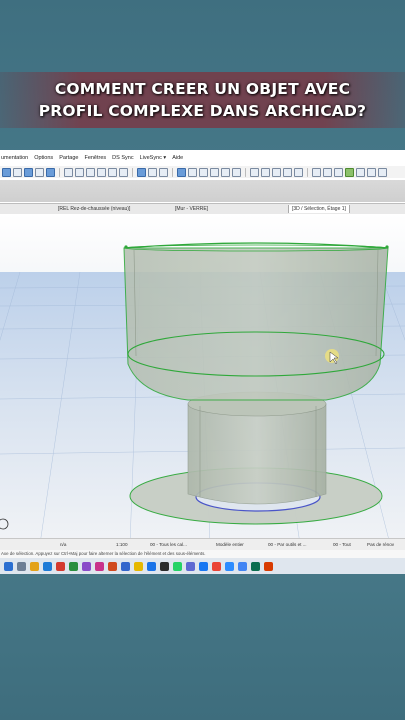  What do you see at coordinates (265, 172) in the screenshot?
I see `section-icon` at bounding box center [265, 172].